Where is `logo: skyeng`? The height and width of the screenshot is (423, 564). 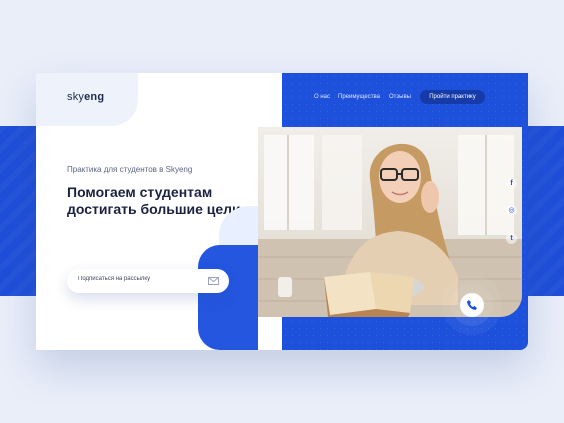 logo: skyeng is located at coordinates (85, 97).